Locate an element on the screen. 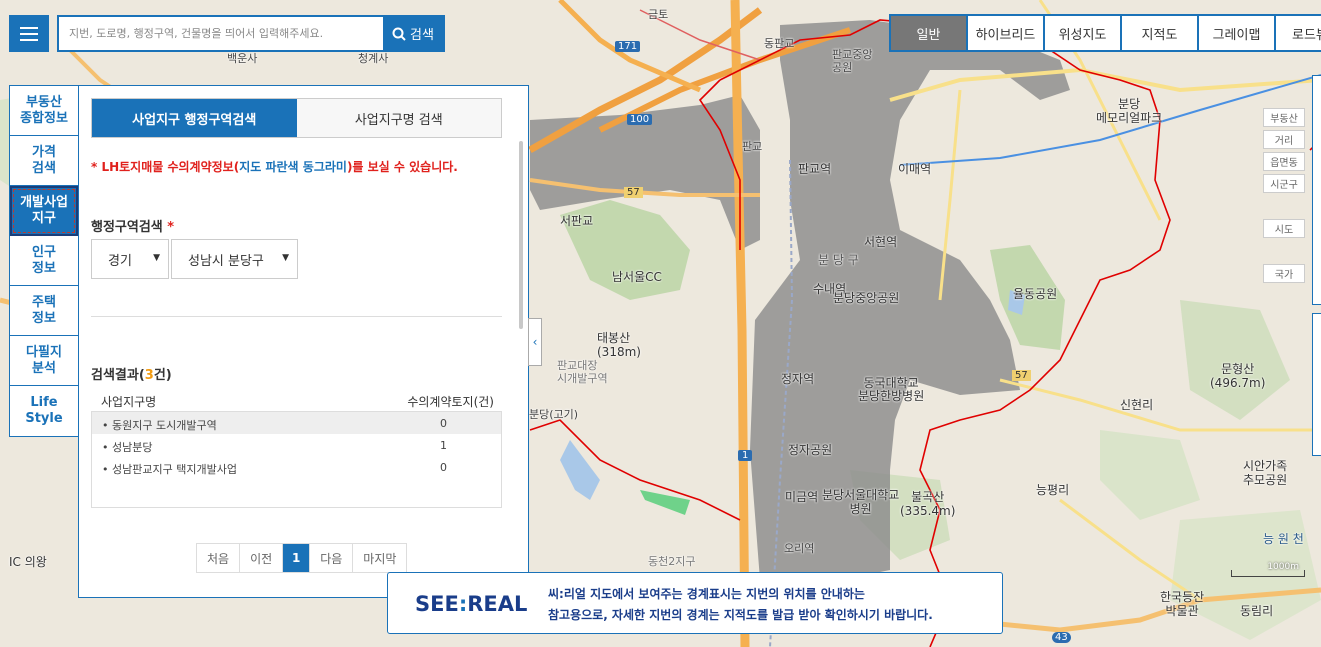  map-label-taebongsan: 태봉산 (318m) is located at coordinates (619, 345).